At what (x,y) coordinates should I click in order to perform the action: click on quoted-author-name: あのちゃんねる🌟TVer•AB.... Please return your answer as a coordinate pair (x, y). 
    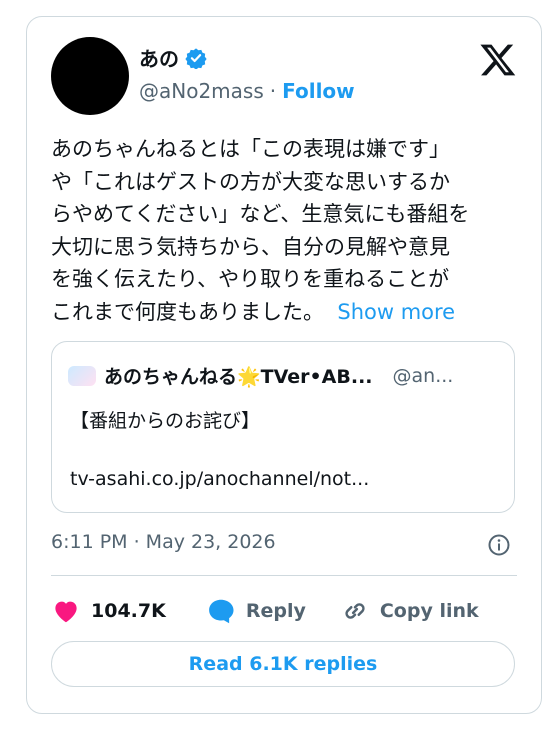
    Looking at the image, I should click on (238, 377).